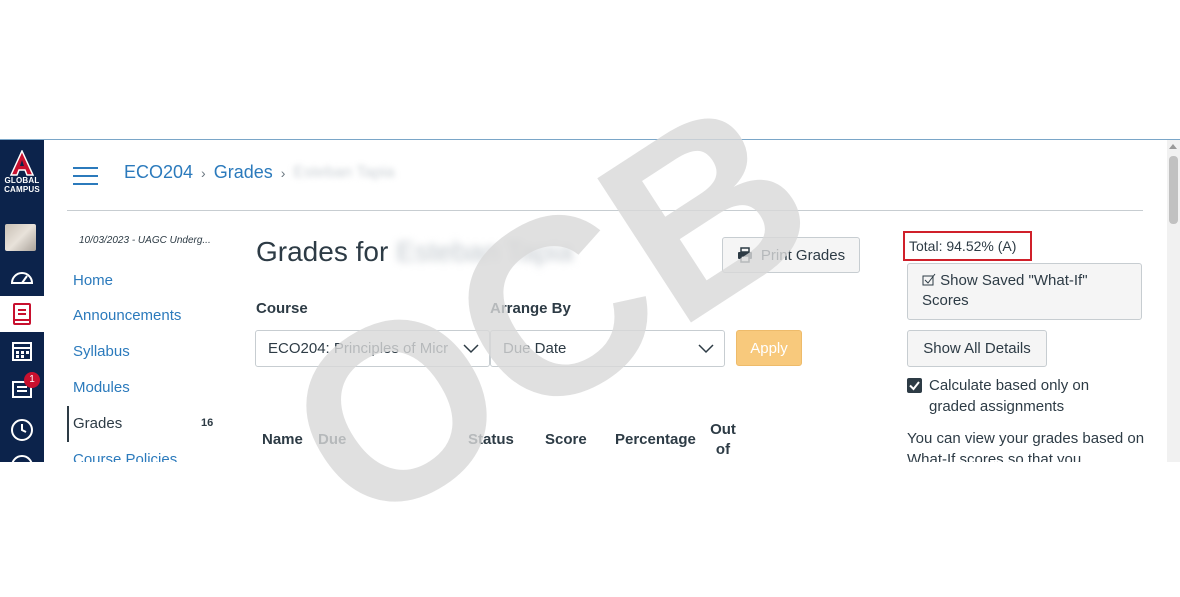 This screenshot has width=1180, height=597. What do you see at coordinates (322, 251) in the screenshot?
I see `page-title-prefix: Grades for` at bounding box center [322, 251].